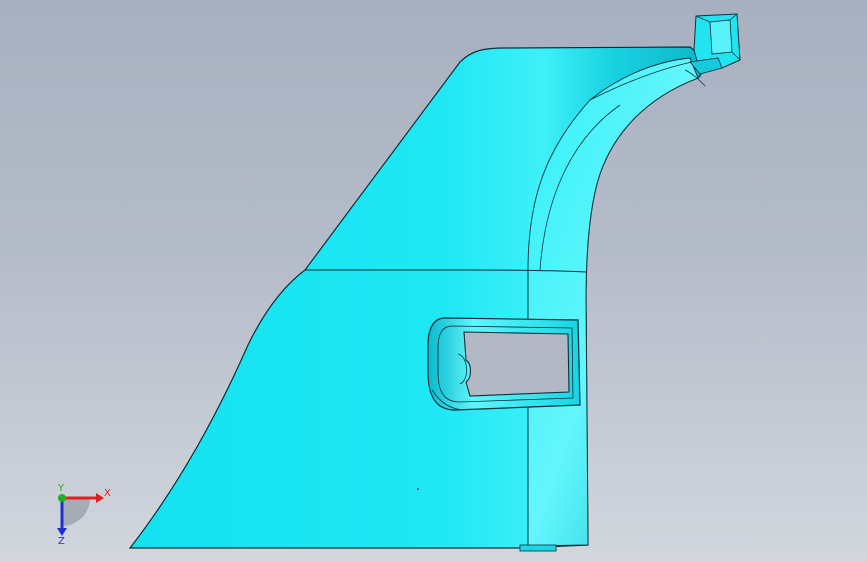 The image size is (867, 562). I want to click on y-axis-label: Y, so click(61, 488).